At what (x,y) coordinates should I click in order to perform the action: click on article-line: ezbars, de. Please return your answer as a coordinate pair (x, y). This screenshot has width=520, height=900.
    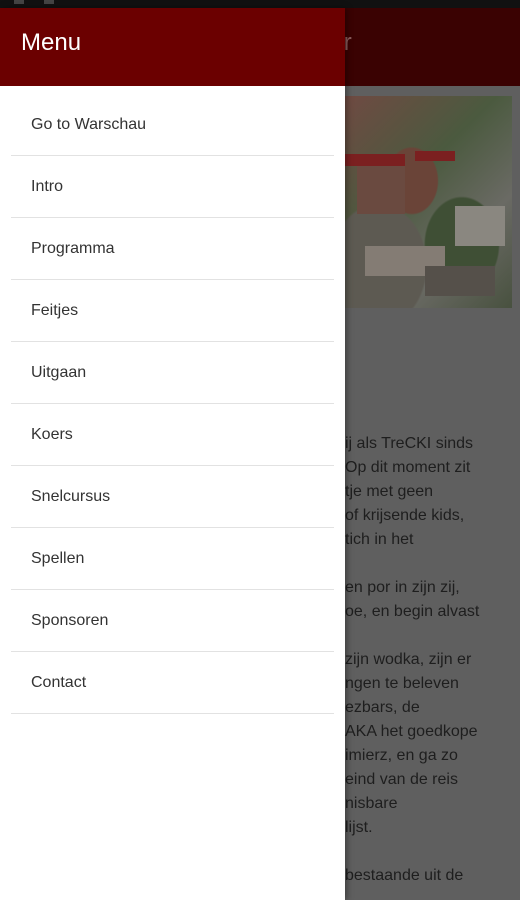
    Looking at the image, I should click on (382, 707).